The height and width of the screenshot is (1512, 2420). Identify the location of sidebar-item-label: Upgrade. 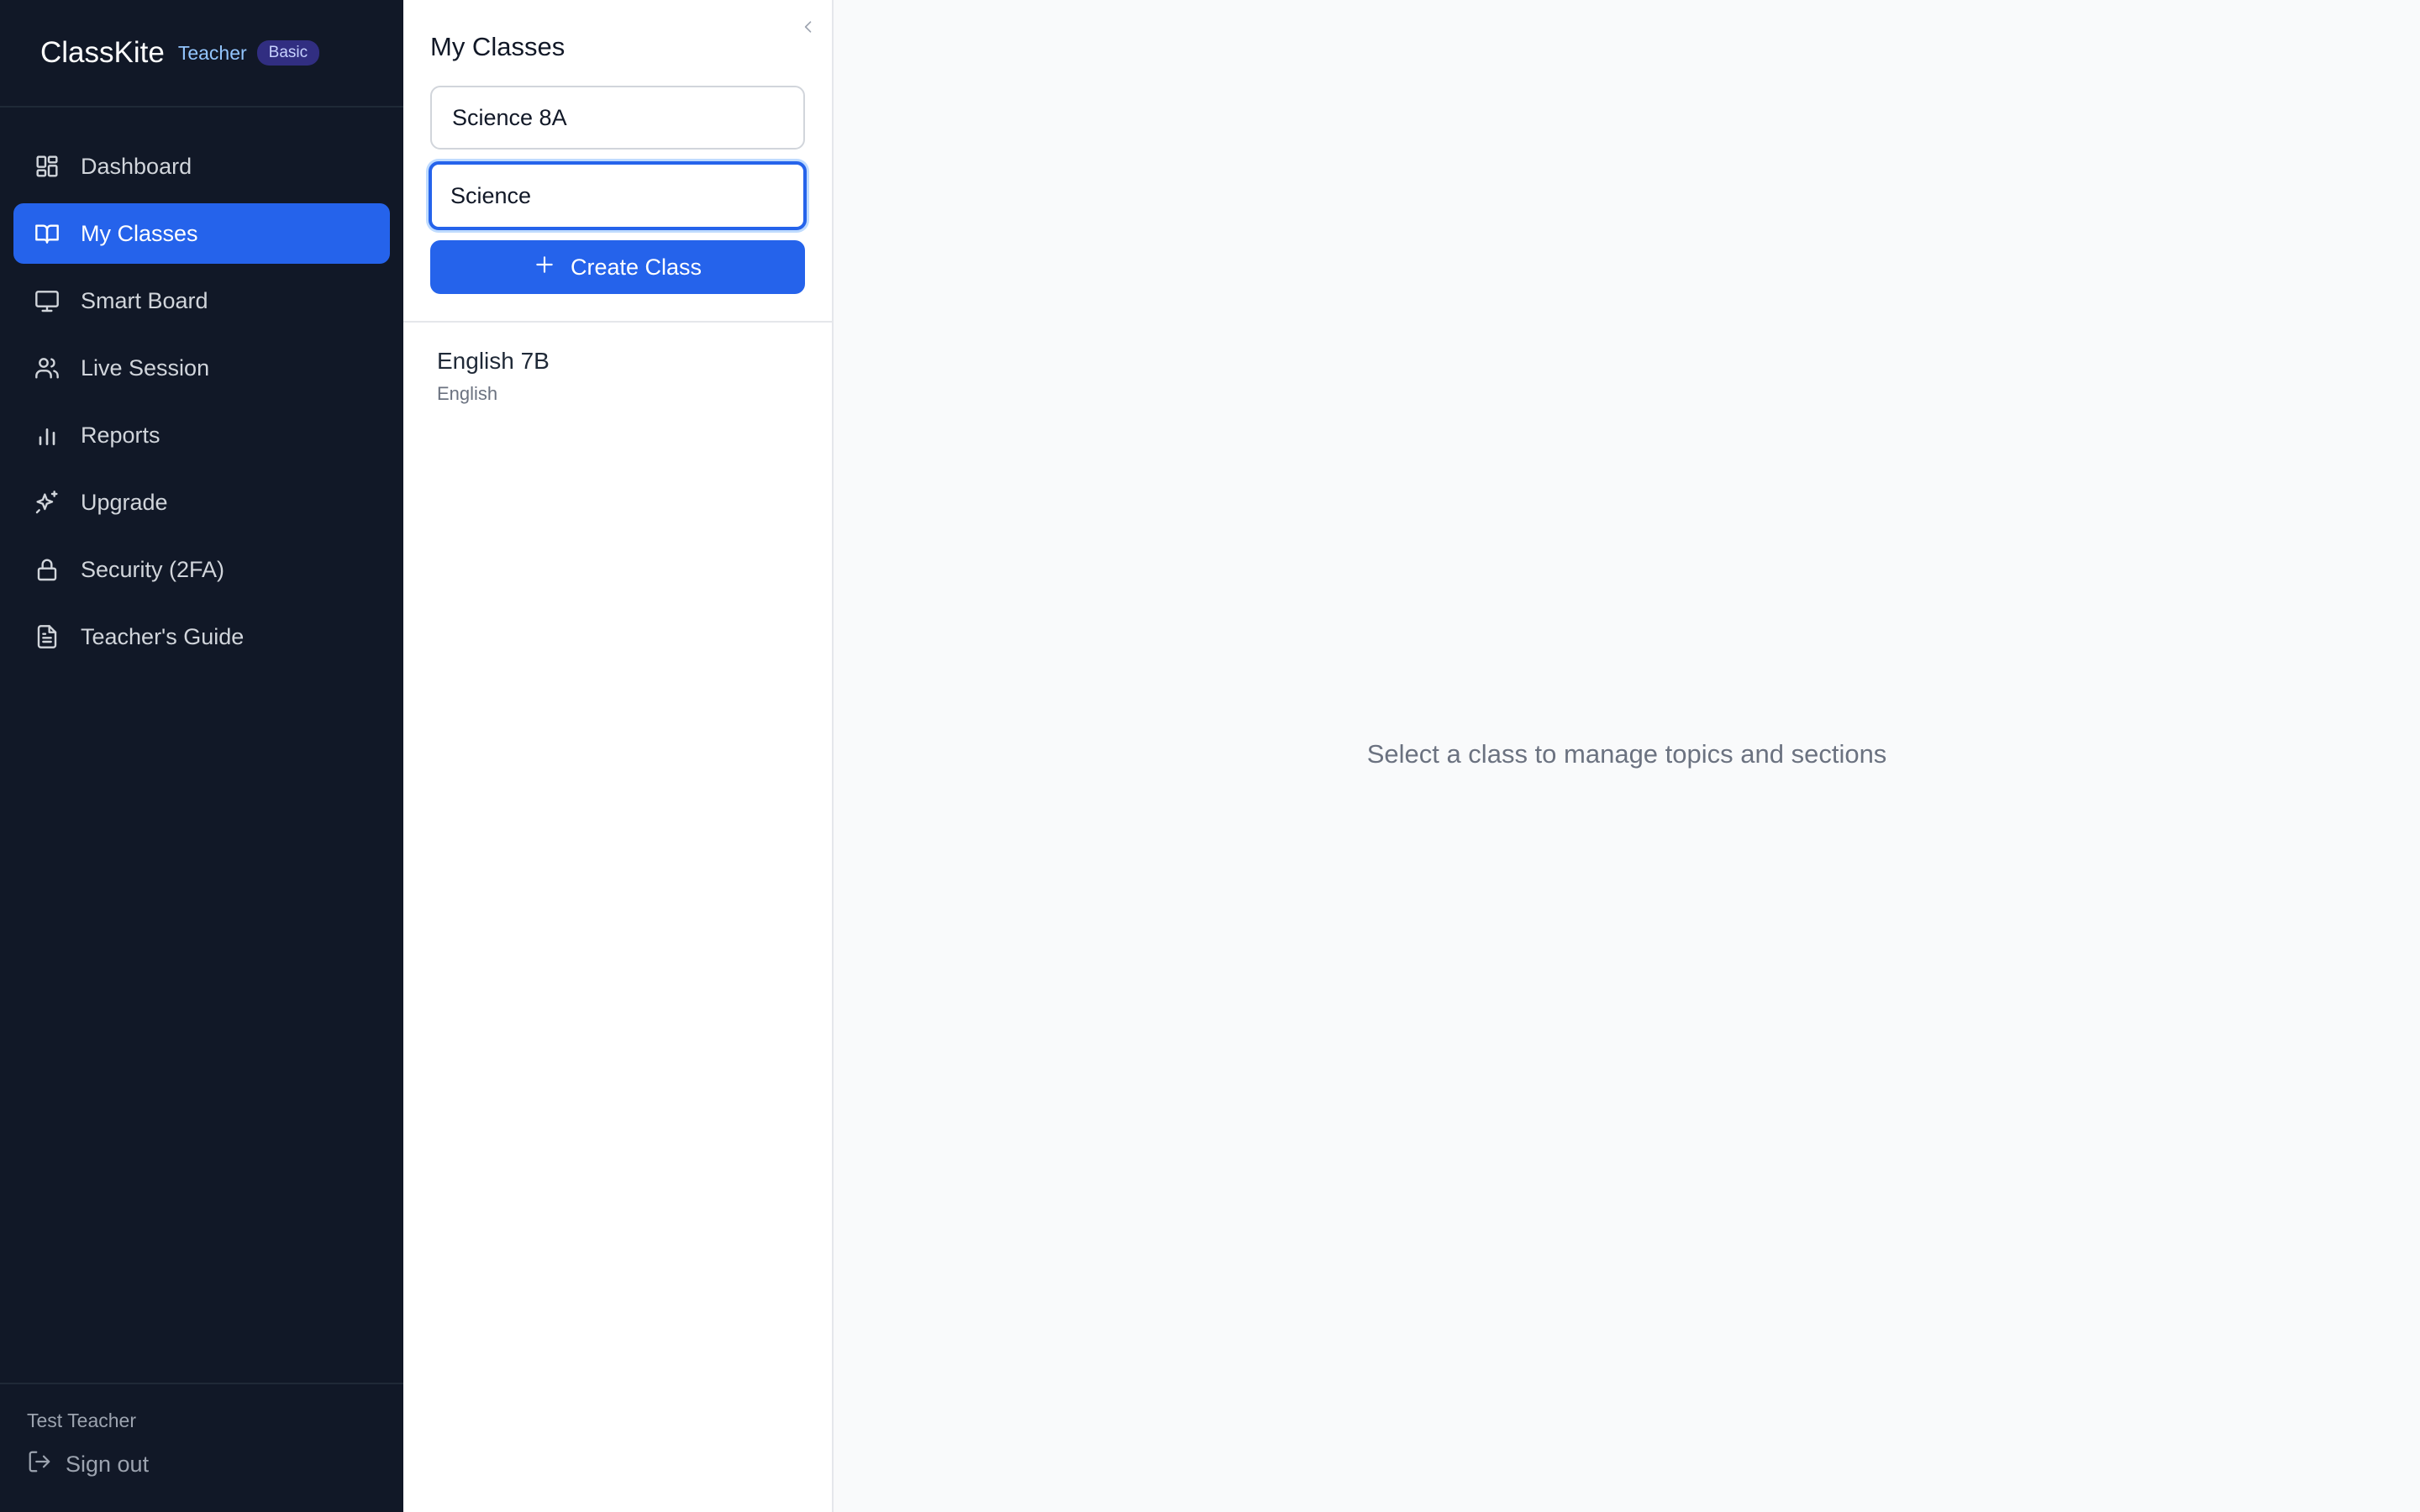
(124, 502).